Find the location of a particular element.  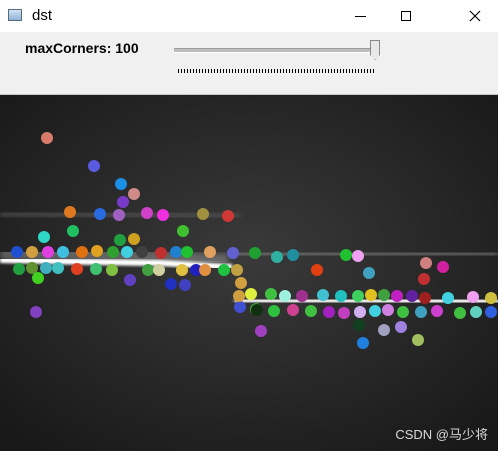

window-title: dst is located at coordinates (42, 15).